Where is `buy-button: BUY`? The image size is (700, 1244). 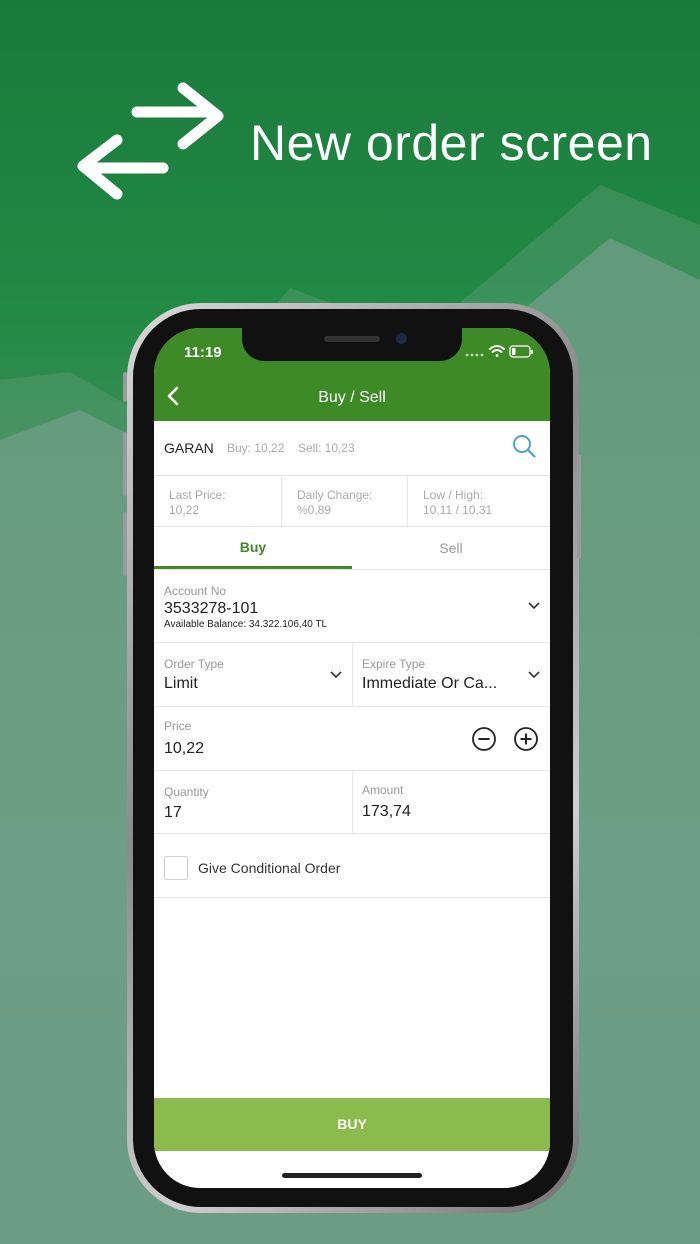
buy-button: BUY is located at coordinates (352, 1124).